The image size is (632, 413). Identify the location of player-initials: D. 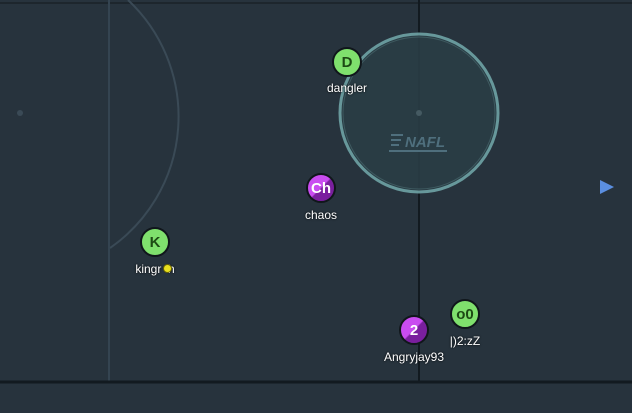
(347, 62).